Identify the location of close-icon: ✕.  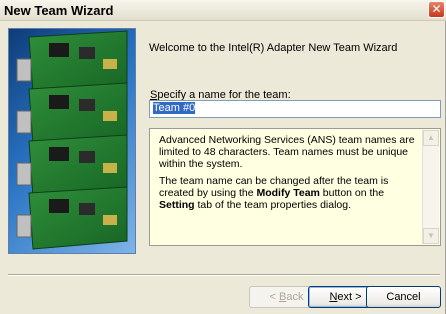
(436, 9).